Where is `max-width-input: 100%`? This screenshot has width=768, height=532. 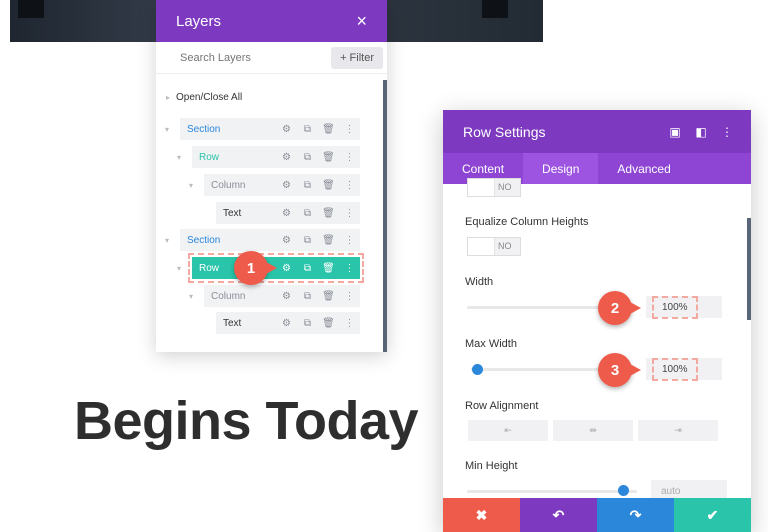 max-width-input: 100% is located at coordinates (684, 369).